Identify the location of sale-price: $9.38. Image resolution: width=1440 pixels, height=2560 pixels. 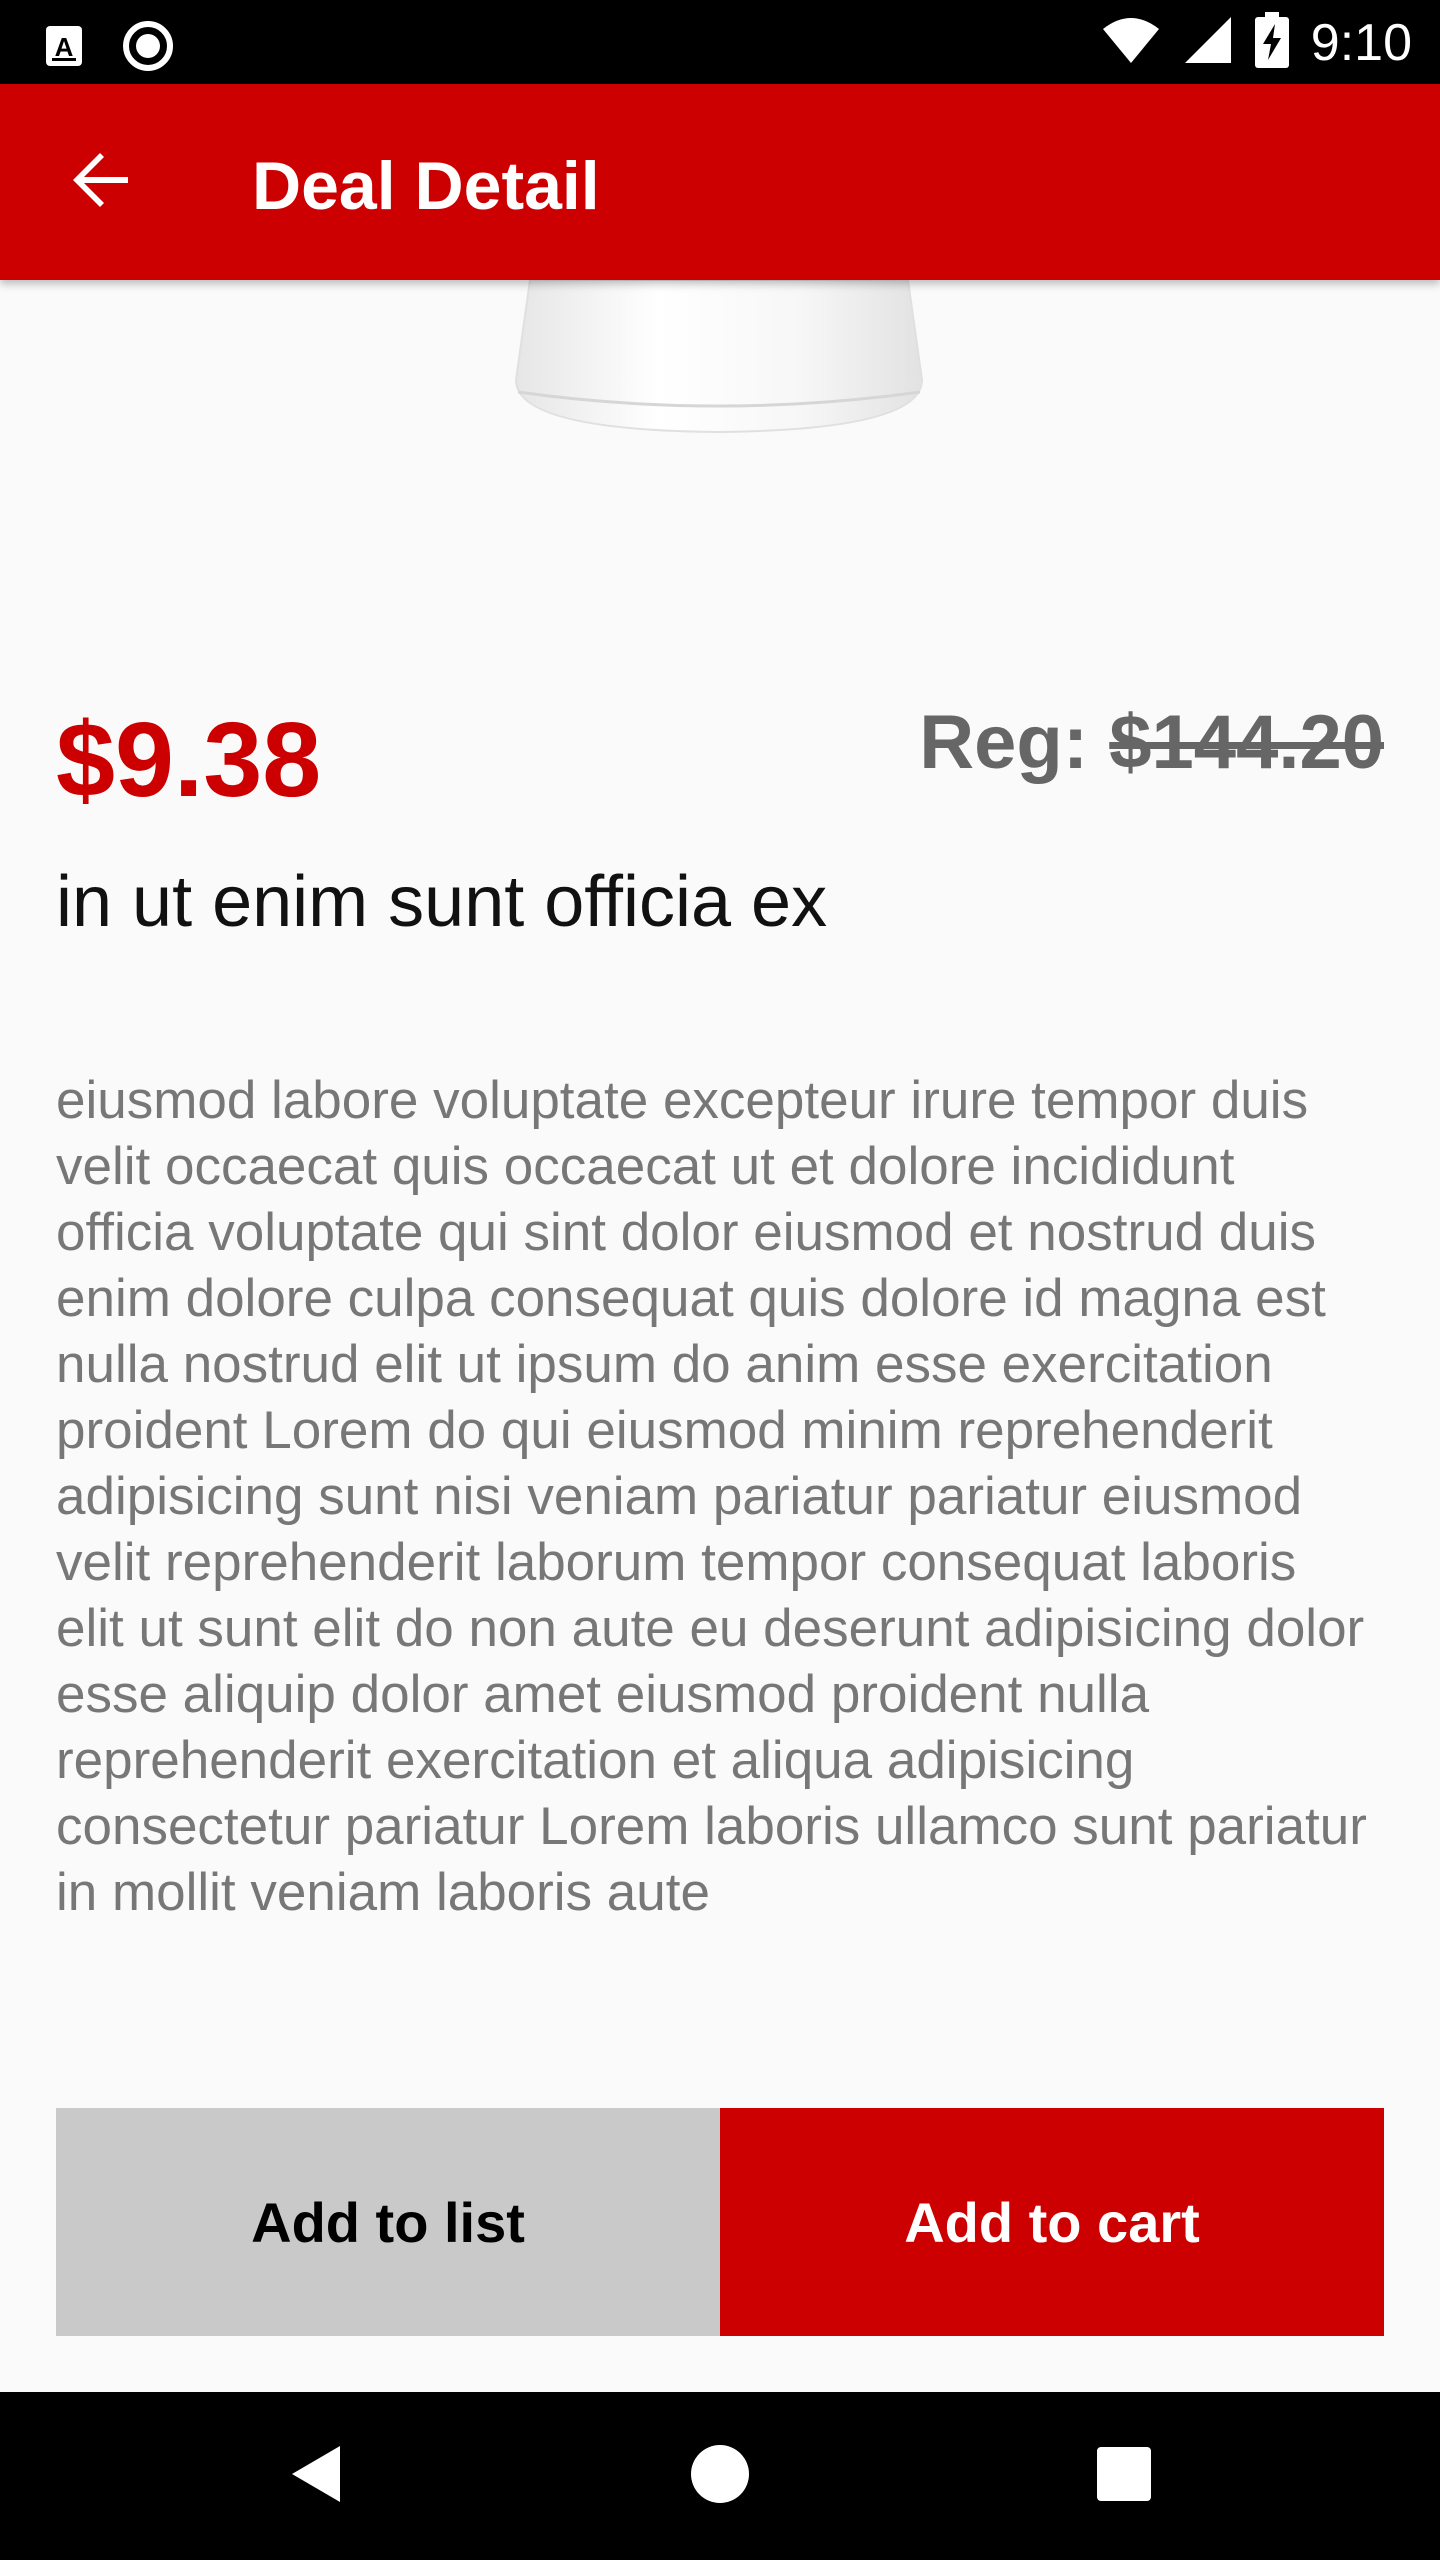
(189, 760).